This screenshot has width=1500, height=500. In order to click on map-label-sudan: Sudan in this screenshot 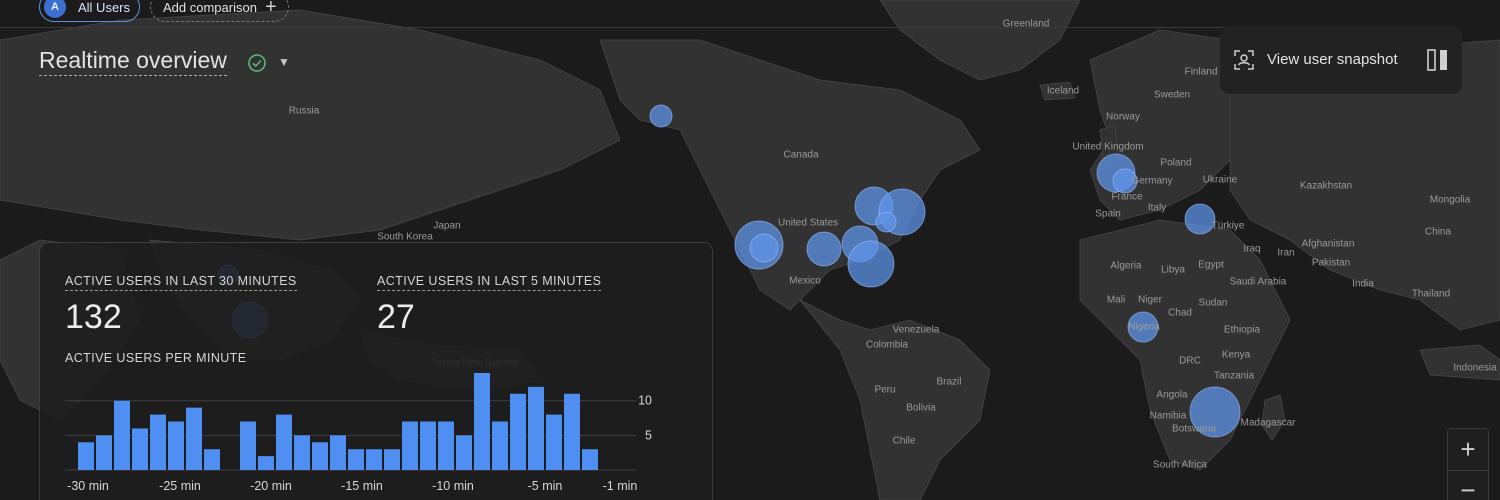, I will do `click(1213, 303)`.